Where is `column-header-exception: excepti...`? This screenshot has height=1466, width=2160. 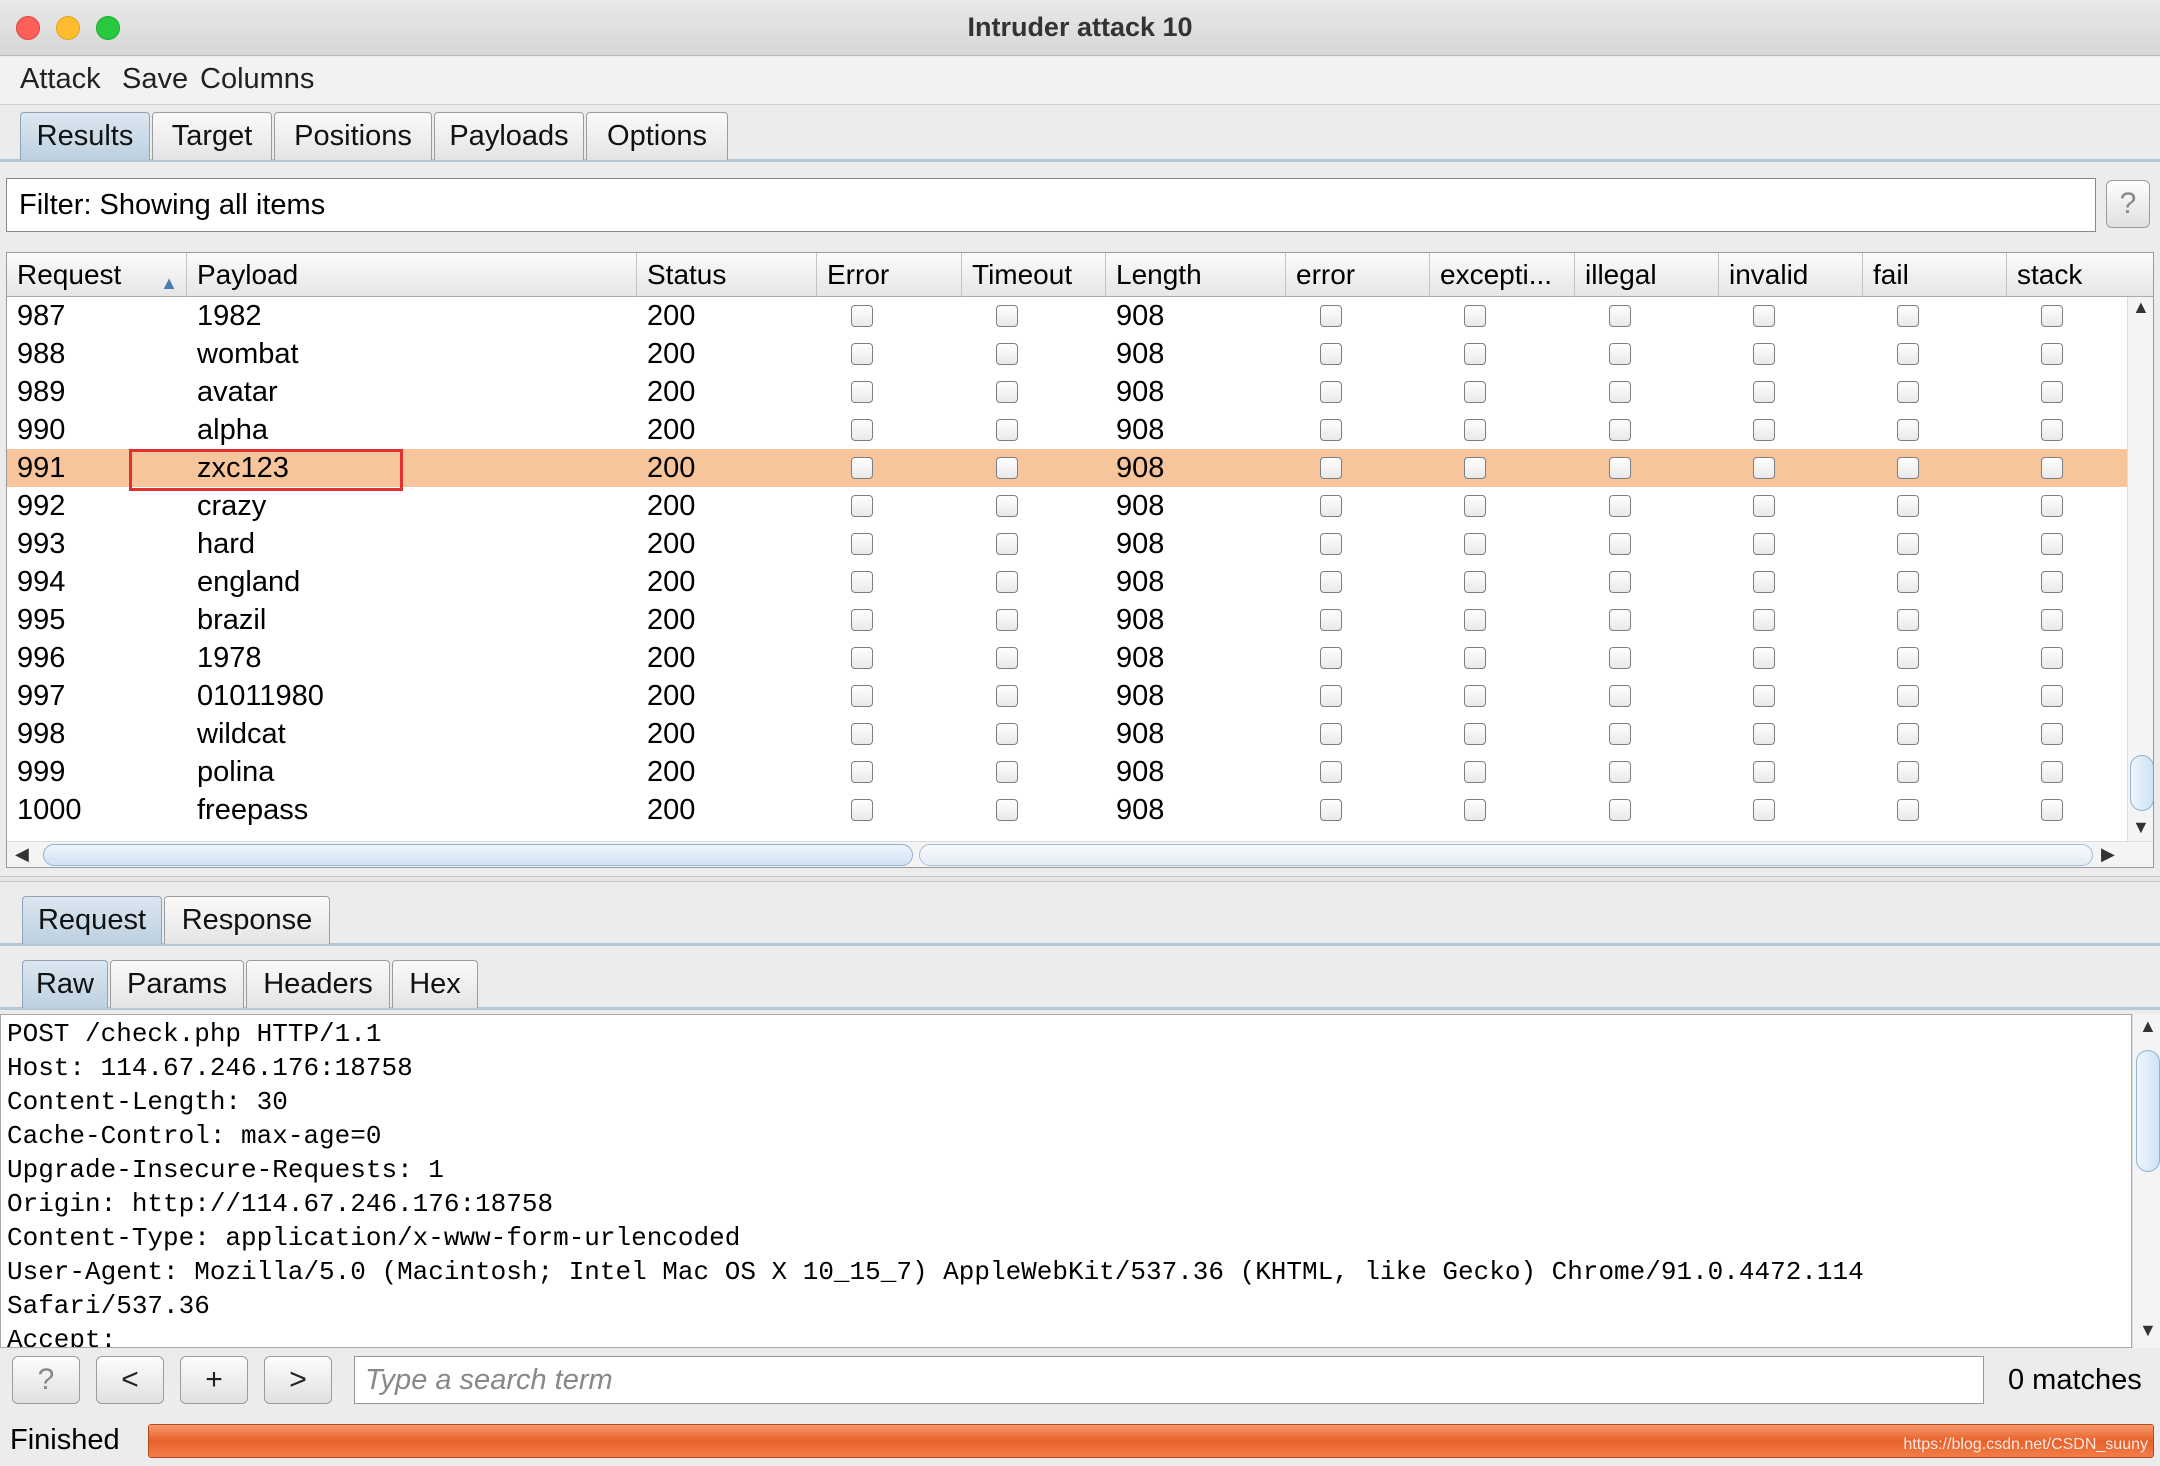 column-header-exception: excepti... is located at coordinates (1502, 275).